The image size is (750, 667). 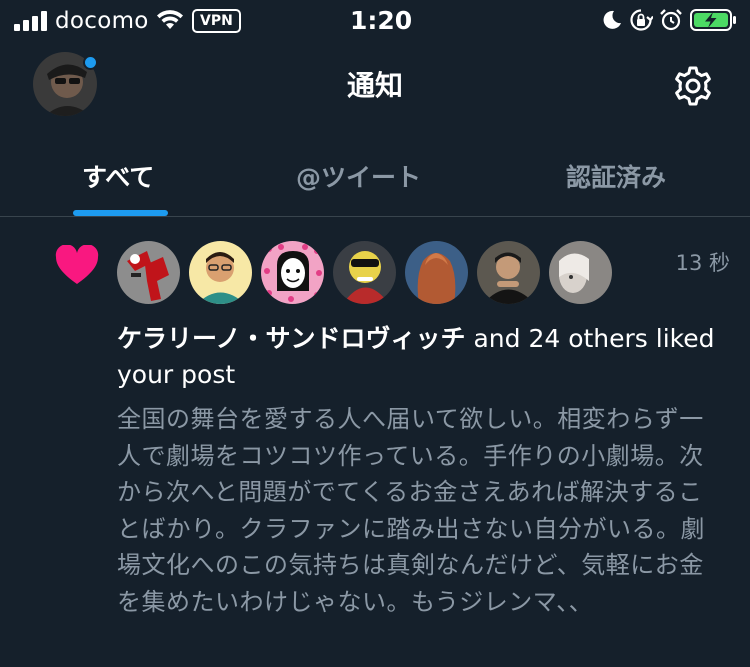 I want to click on tab-verified: 認証済み, so click(x=616, y=176).